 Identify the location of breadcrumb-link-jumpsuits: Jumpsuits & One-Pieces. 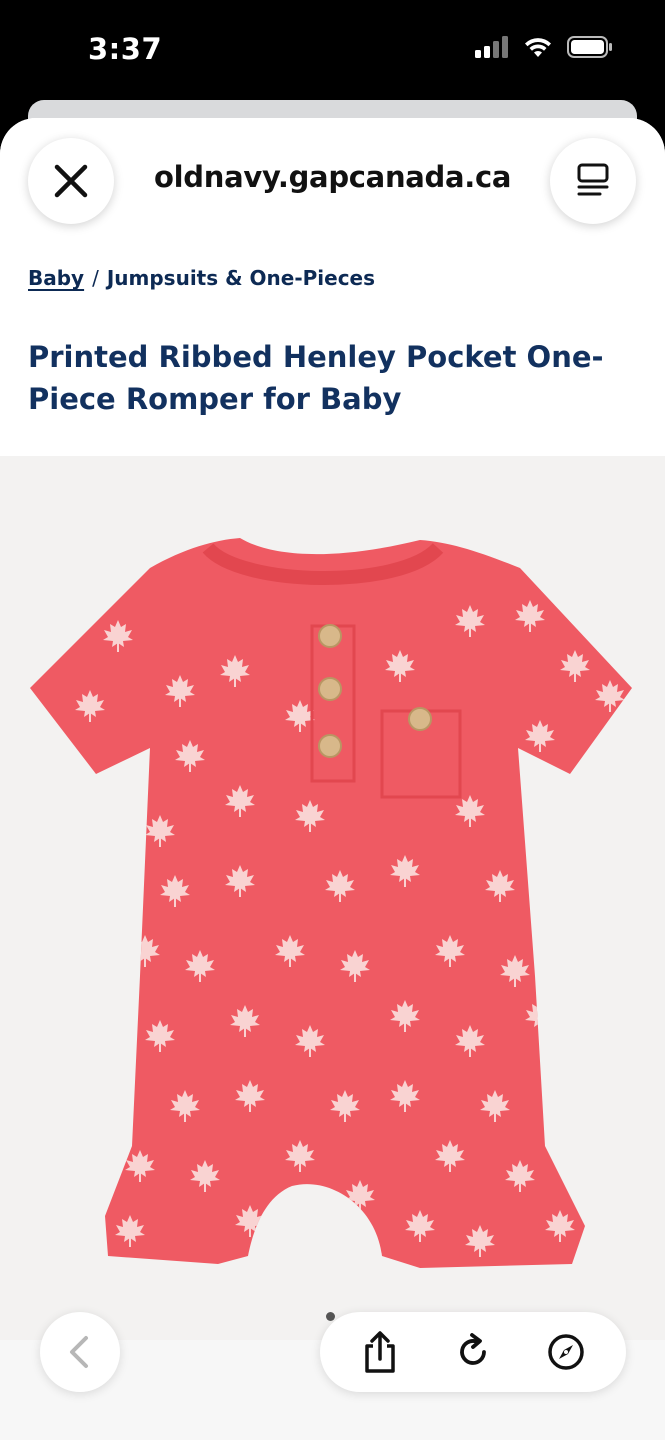
(241, 278).